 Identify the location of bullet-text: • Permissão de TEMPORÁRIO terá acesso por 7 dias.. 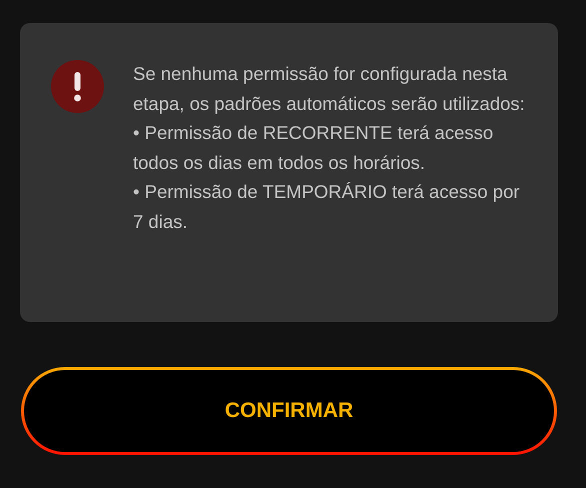
(327, 207).